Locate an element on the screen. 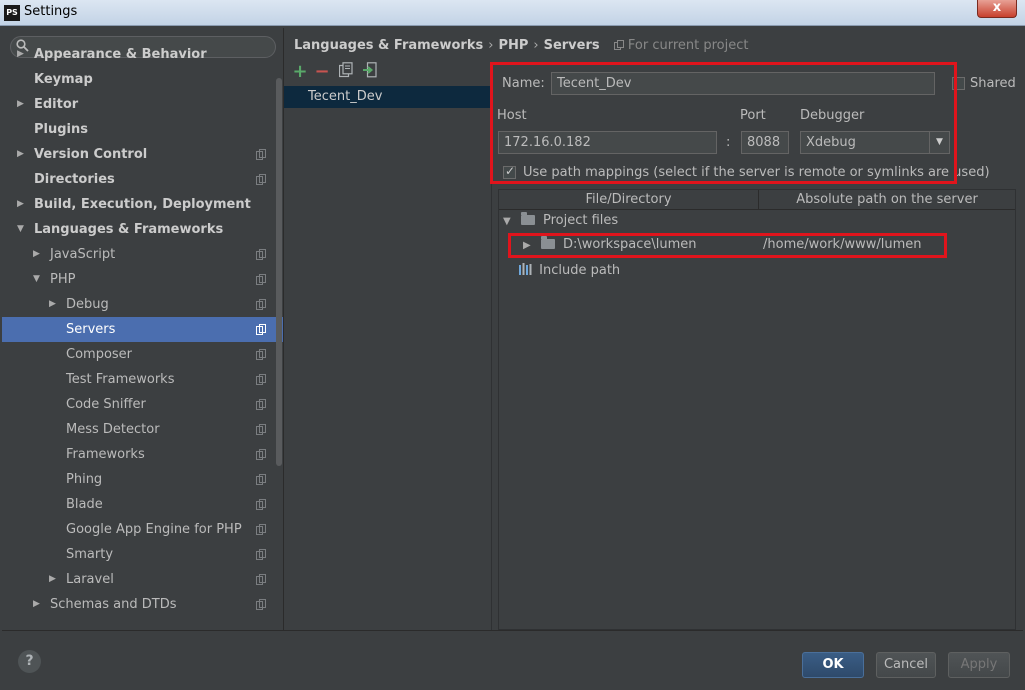 Image resolution: width=1025 pixels, height=690 pixels. sidebar-item: Code Sniffer is located at coordinates (142, 404).